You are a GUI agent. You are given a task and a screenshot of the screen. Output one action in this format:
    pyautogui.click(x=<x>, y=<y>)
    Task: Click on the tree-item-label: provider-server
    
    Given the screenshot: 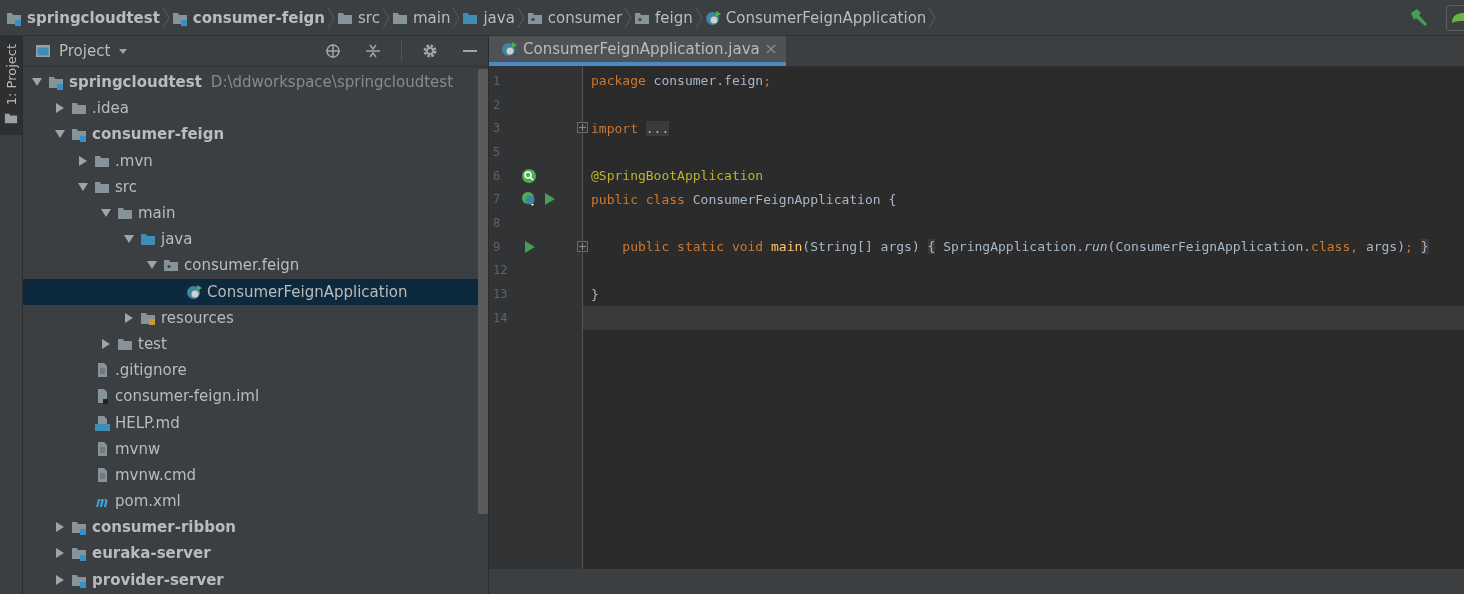 What is the action you would take?
    pyautogui.click(x=158, y=579)
    